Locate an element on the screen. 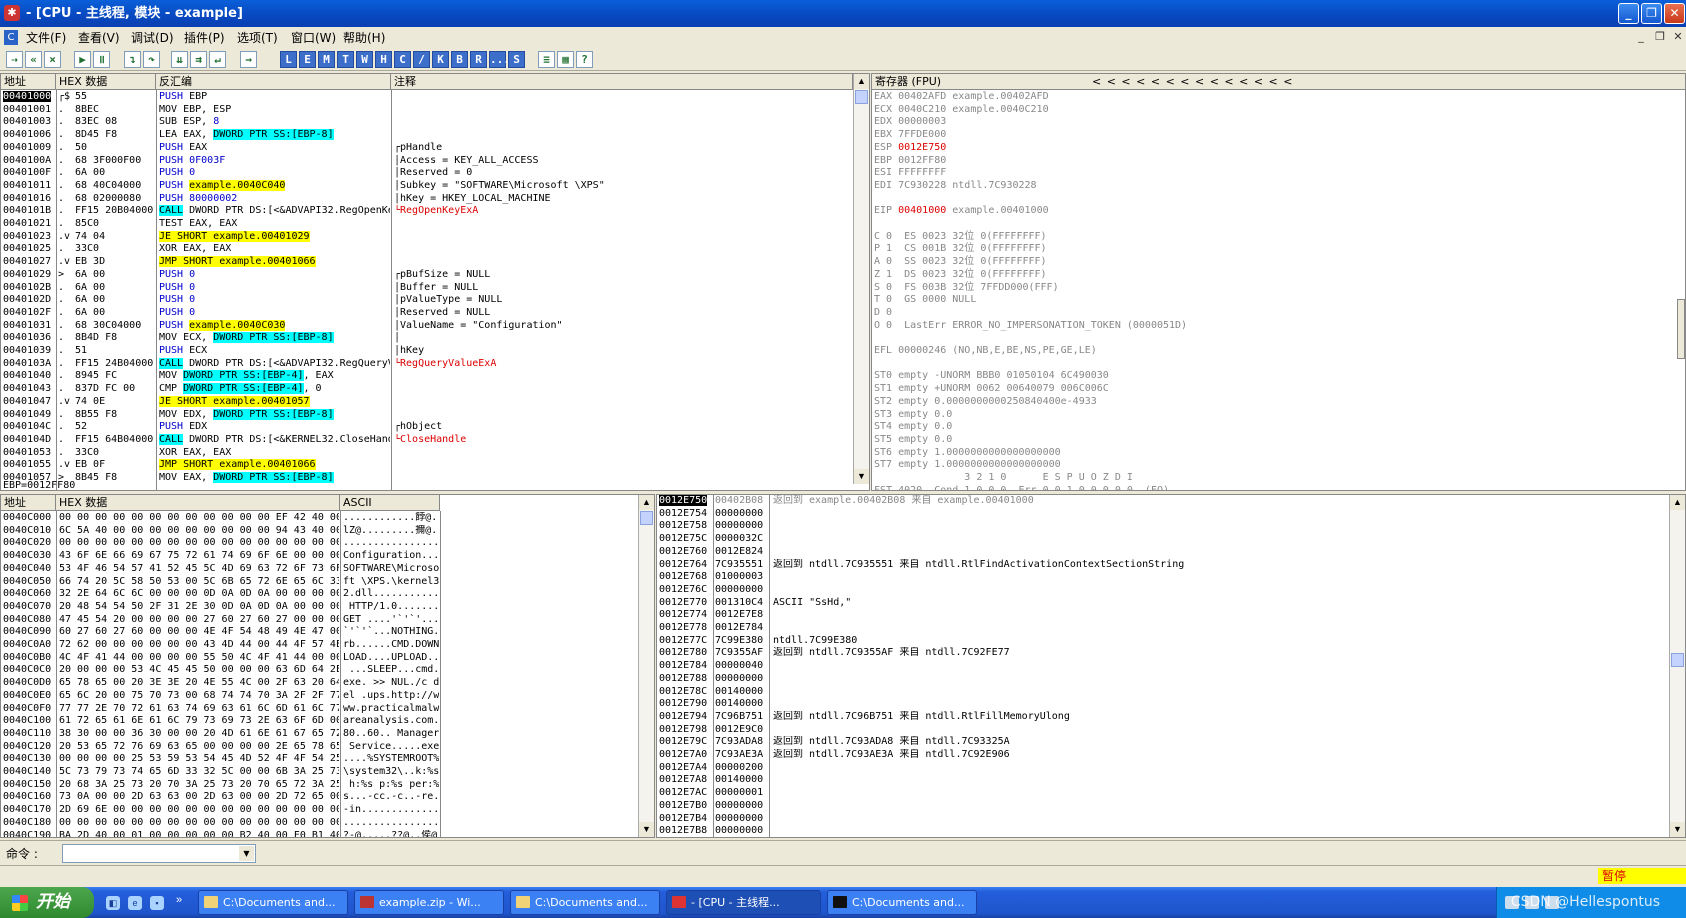  patches-window-button: / is located at coordinates (421, 59).